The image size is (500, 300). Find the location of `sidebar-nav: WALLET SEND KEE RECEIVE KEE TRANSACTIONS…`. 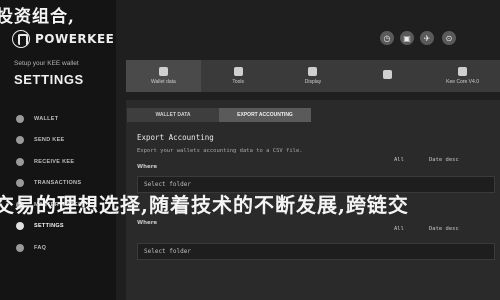

sidebar-nav: WALLET SEND KEE RECEIVE KEE TRANSACTIONS… is located at coordinates (49, 183).